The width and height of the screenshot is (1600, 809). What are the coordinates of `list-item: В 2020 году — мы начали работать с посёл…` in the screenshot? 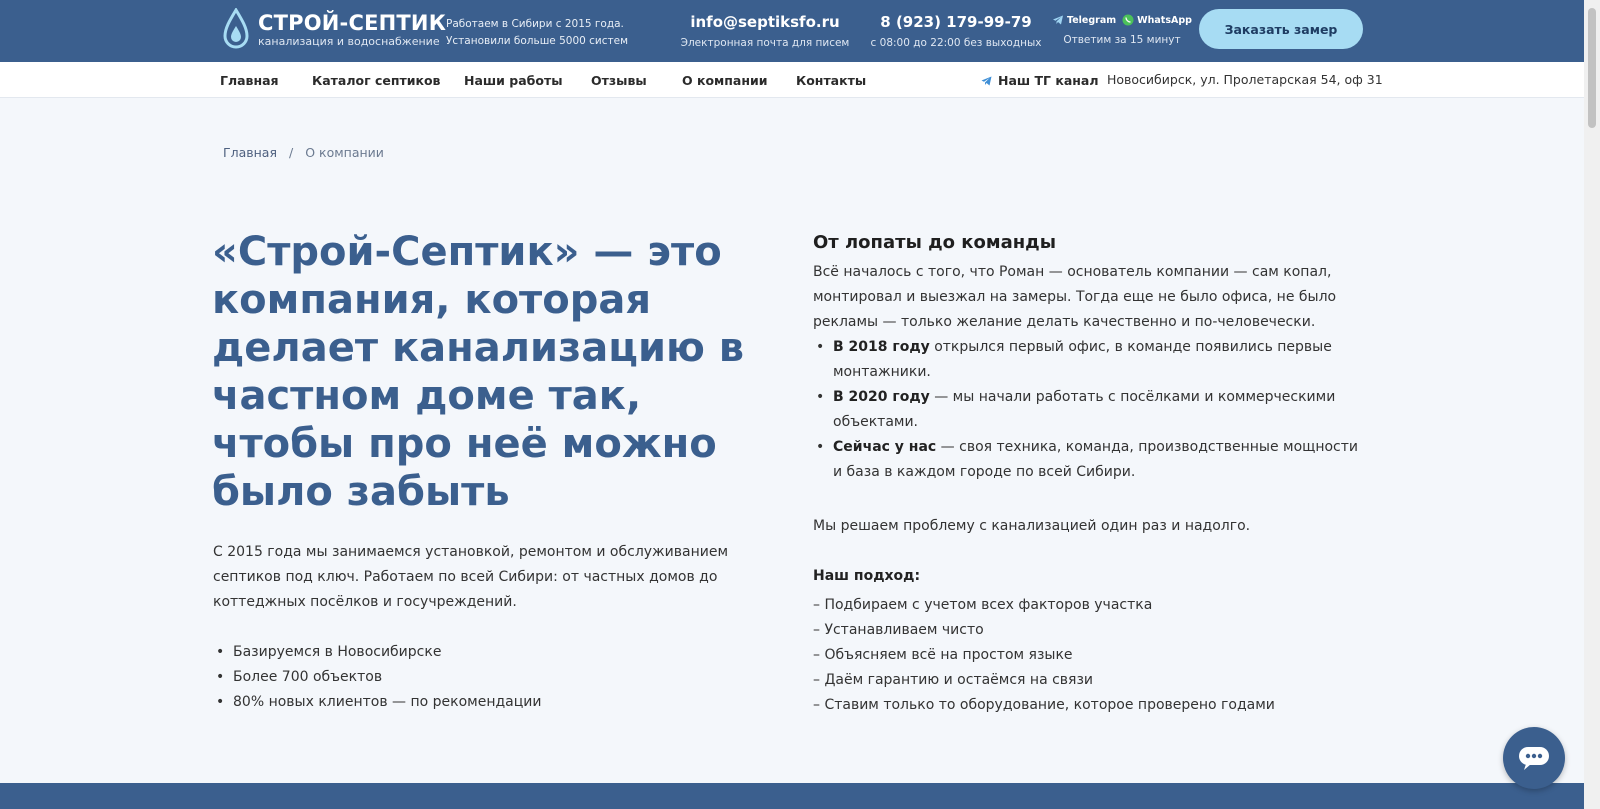 It's located at (1088, 410).